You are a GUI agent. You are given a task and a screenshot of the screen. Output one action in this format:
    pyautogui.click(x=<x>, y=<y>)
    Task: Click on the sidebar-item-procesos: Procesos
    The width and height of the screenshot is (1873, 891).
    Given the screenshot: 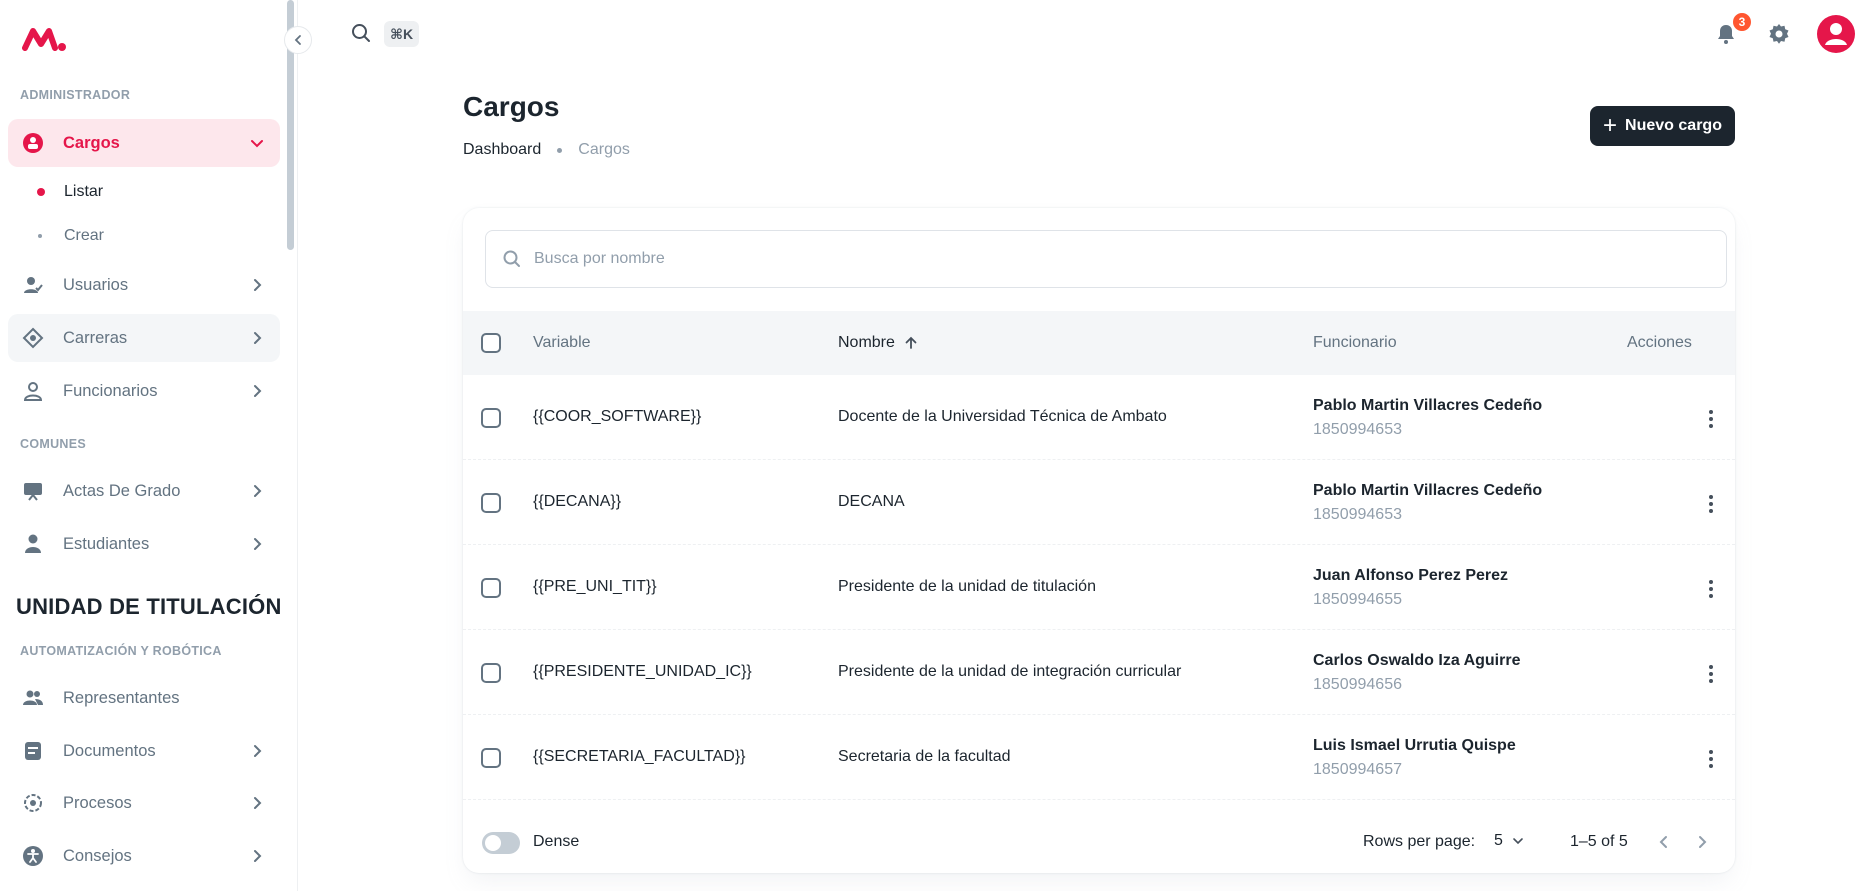 What is the action you would take?
    pyautogui.click(x=144, y=803)
    